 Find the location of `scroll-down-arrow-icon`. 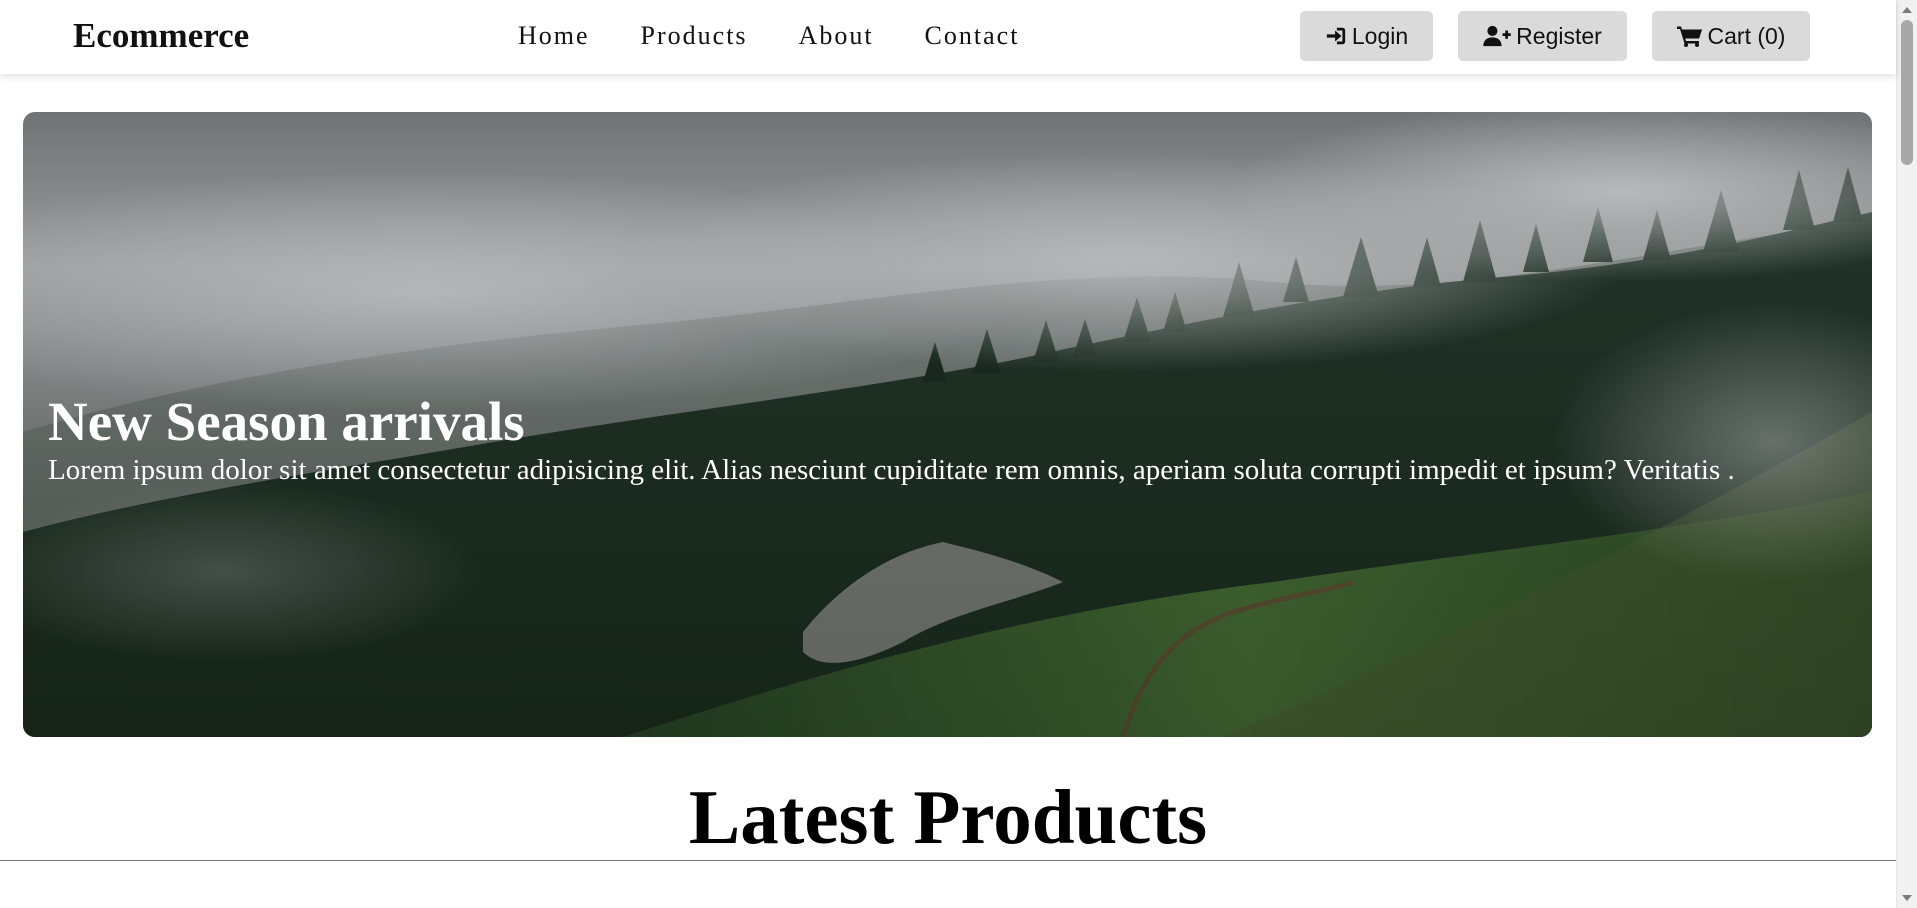

scroll-down-arrow-icon is located at coordinates (1907, 898).